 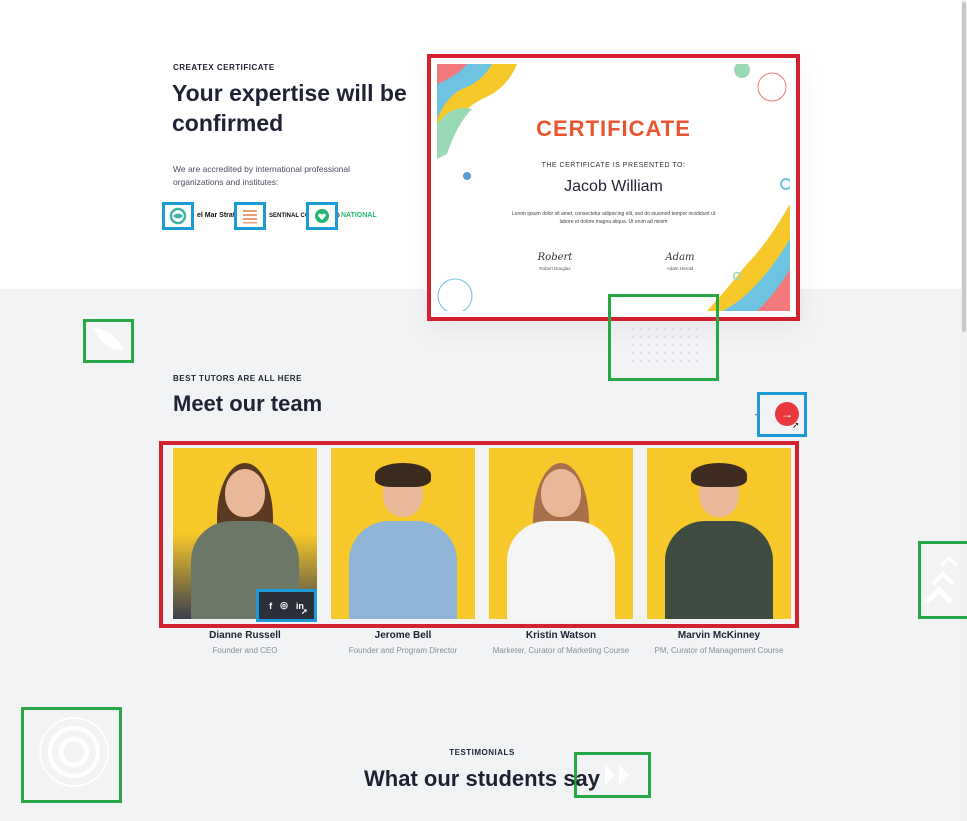 What do you see at coordinates (270, 606) in the screenshot?
I see `facebook-icon: f` at bounding box center [270, 606].